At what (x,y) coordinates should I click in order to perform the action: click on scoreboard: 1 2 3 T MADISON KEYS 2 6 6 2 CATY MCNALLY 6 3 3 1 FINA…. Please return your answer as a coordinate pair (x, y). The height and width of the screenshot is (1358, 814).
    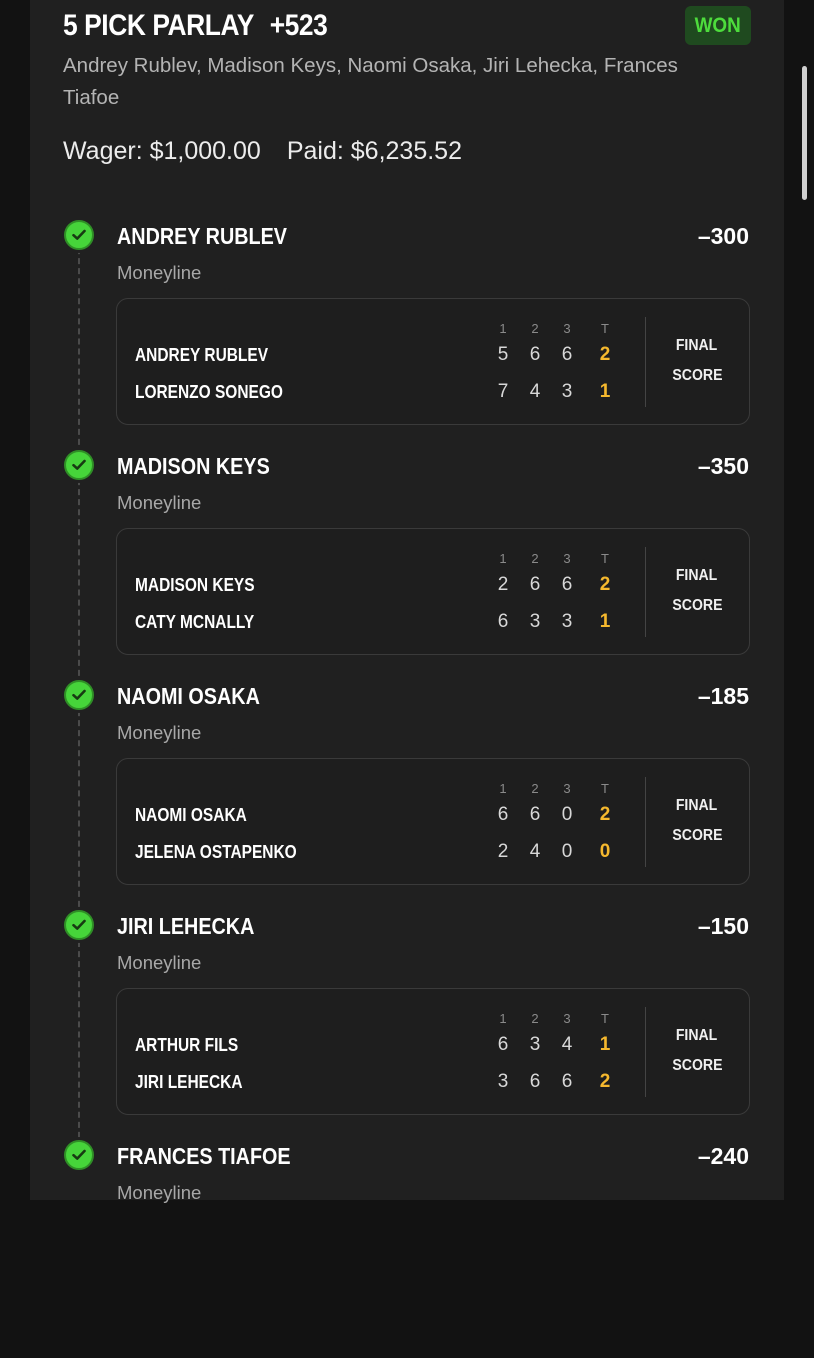
    Looking at the image, I should click on (433, 591).